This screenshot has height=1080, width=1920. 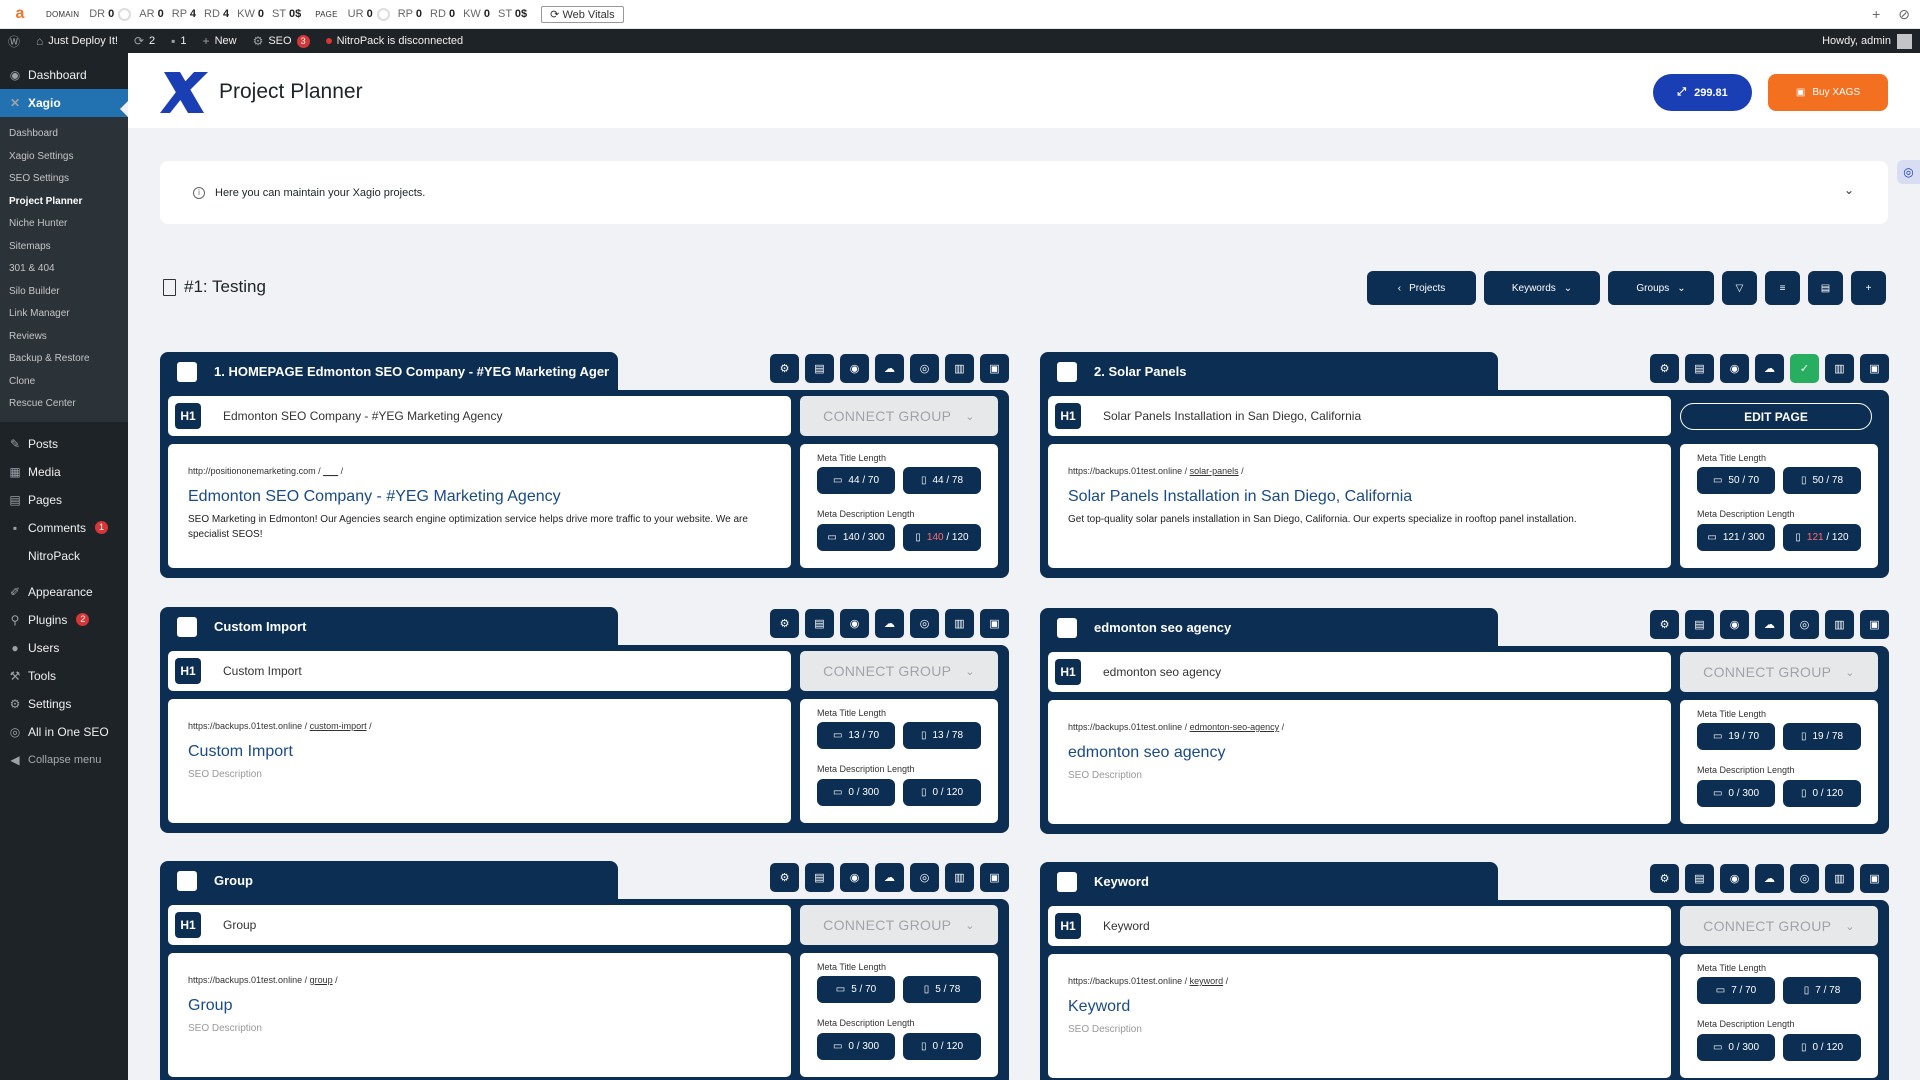 What do you see at coordinates (395, 41) in the screenshot?
I see `nitropack-status: NitroPack is disconnected` at bounding box center [395, 41].